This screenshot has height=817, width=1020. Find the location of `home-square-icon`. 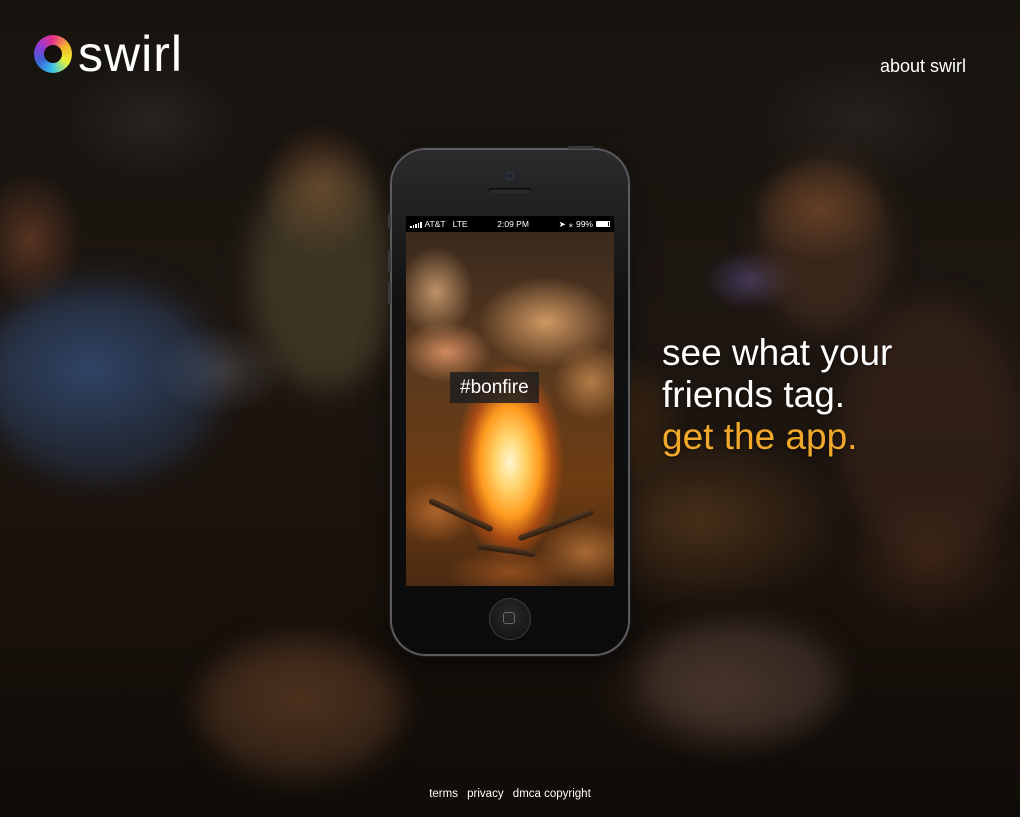

home-square-icon is located at coordinates (509, 618).